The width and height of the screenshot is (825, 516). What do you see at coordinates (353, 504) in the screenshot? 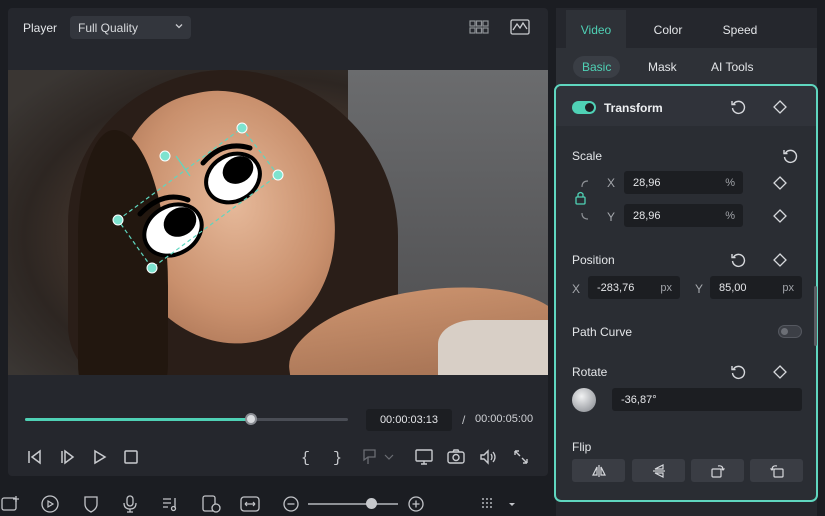
I see `zoom-slider` at bounding box center [353, 504].